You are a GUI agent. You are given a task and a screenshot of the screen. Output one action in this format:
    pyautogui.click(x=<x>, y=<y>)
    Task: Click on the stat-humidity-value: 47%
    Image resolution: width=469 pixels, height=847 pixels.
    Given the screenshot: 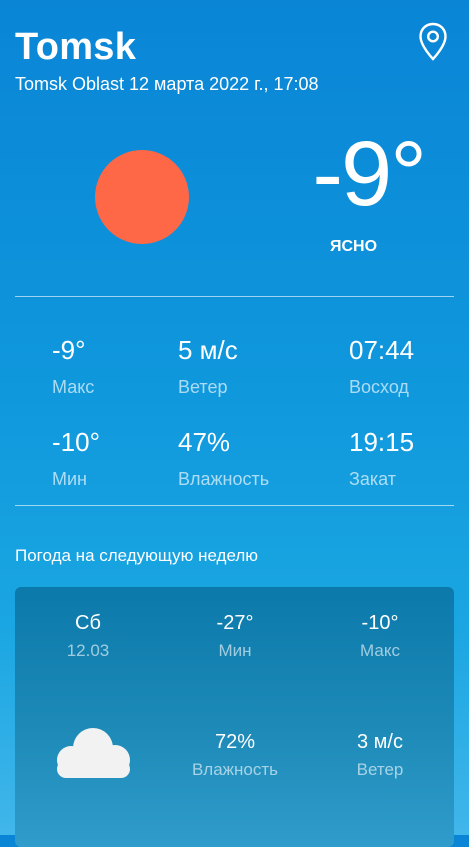 What is the action you would take?
    pyautogui.click(x=204, y=442)
    